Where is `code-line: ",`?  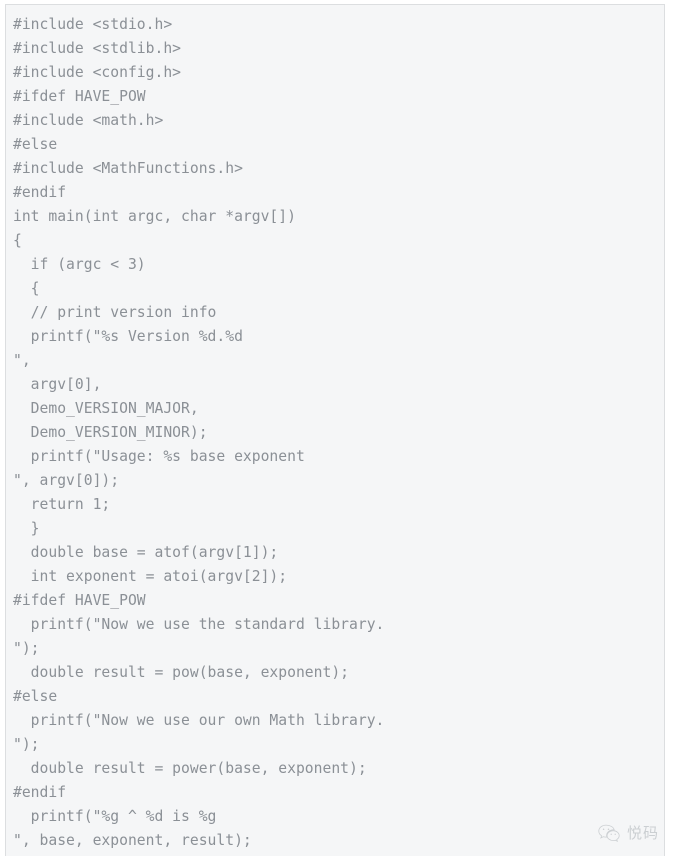 code-line: ", is located at coordinates (22, 360).